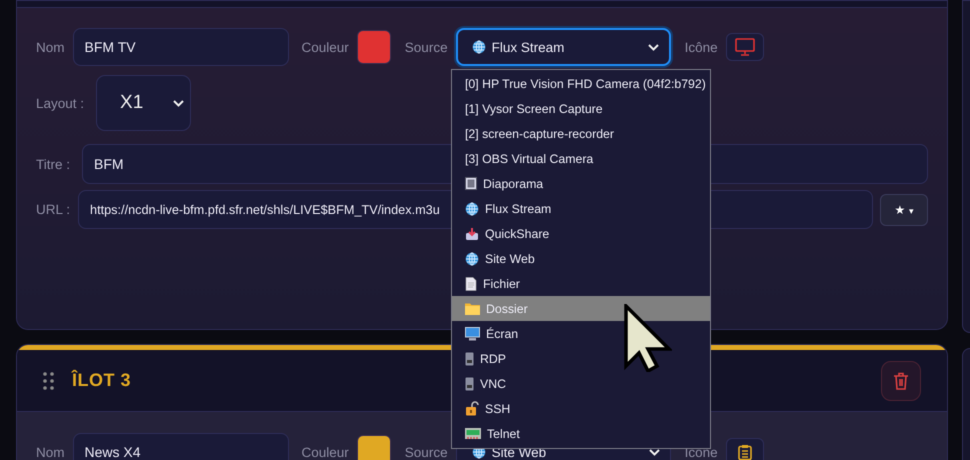 This screenshot has height=460, width=970. I want to click on card-title: ÎLOT 3, so click(102, 380).